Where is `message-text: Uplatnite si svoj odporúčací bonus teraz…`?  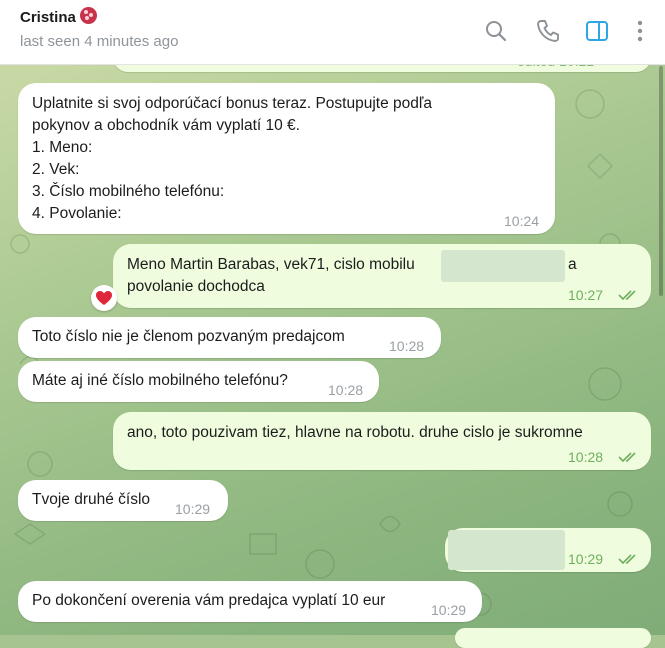 message-text: Uplatnite si svoj odporúčací bonus teraz… is located at coordinates (232, 158).